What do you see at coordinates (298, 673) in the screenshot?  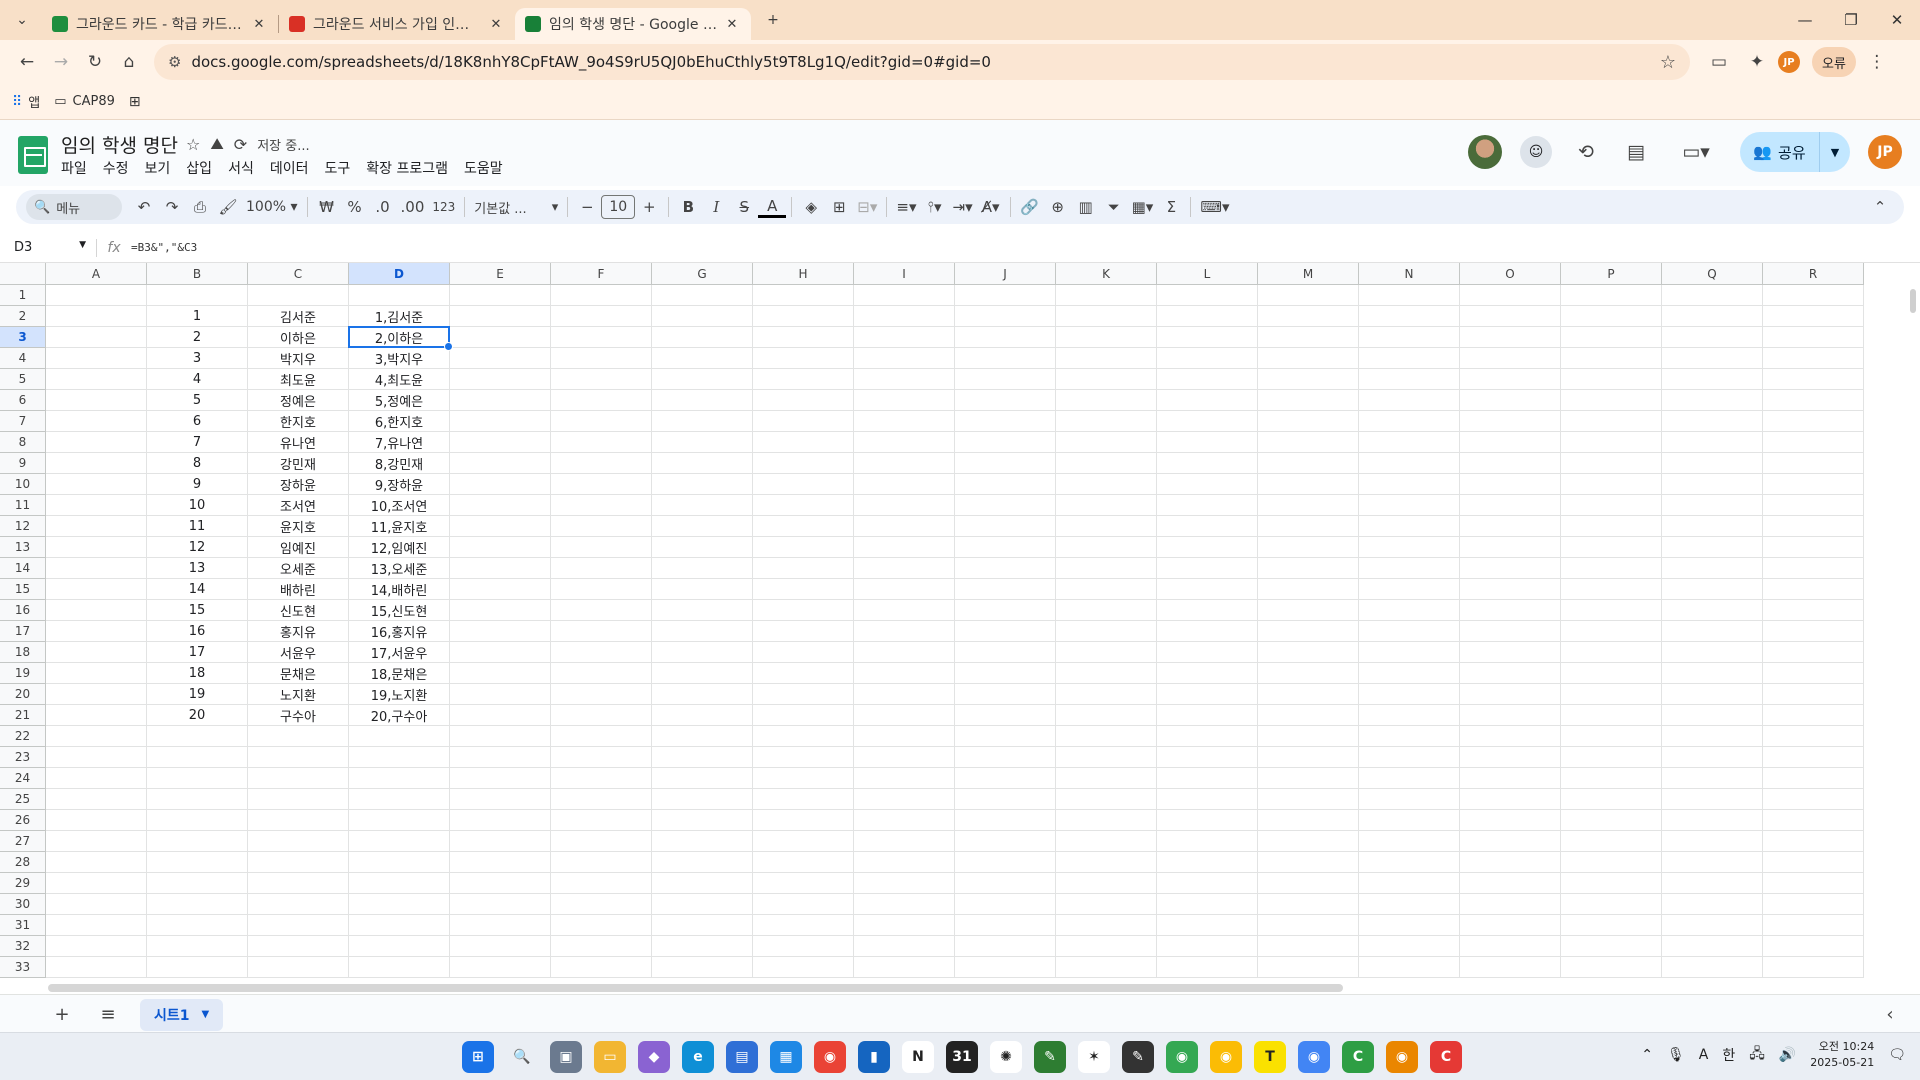 I see `cell: 문채은` at bounding box center [298, 673].